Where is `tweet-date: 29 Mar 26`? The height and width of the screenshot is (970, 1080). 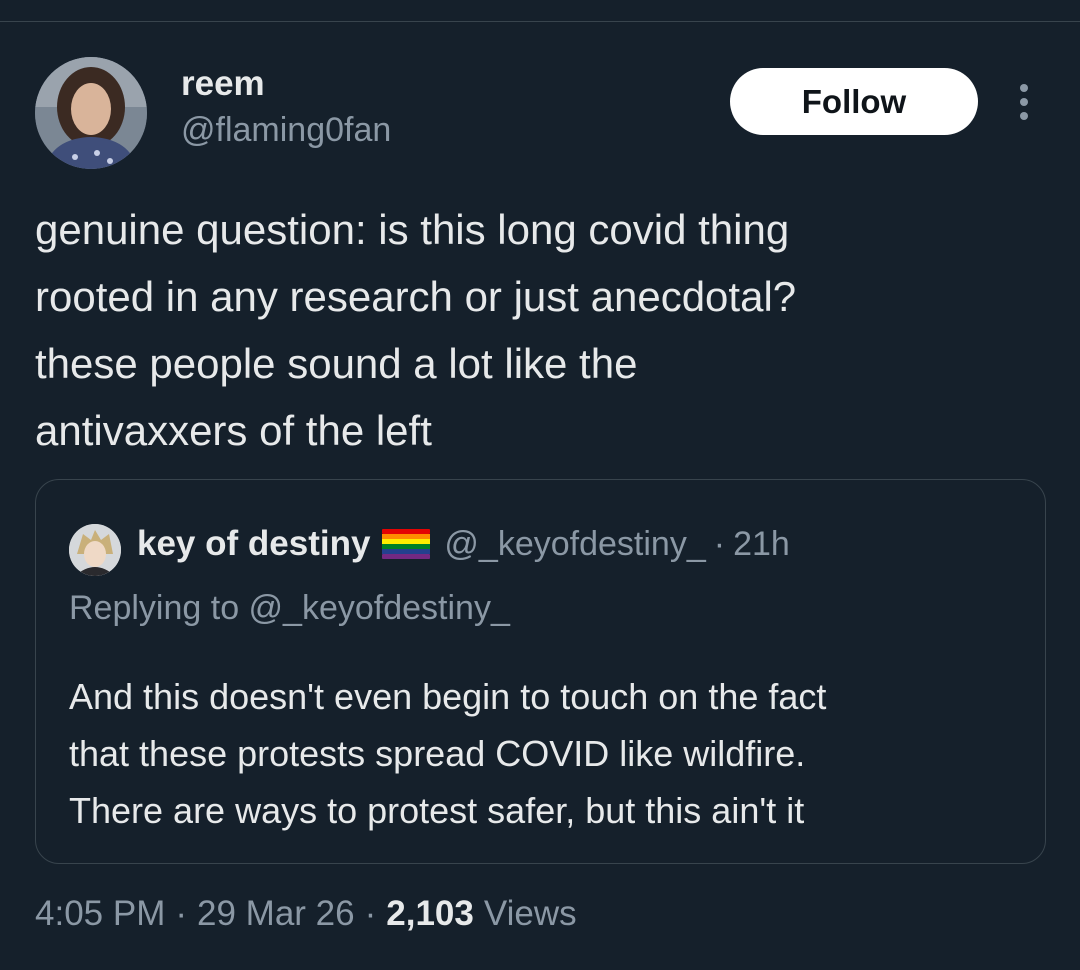
tweet-date: 29 Mar 26 is located at coordinates (276, 914).